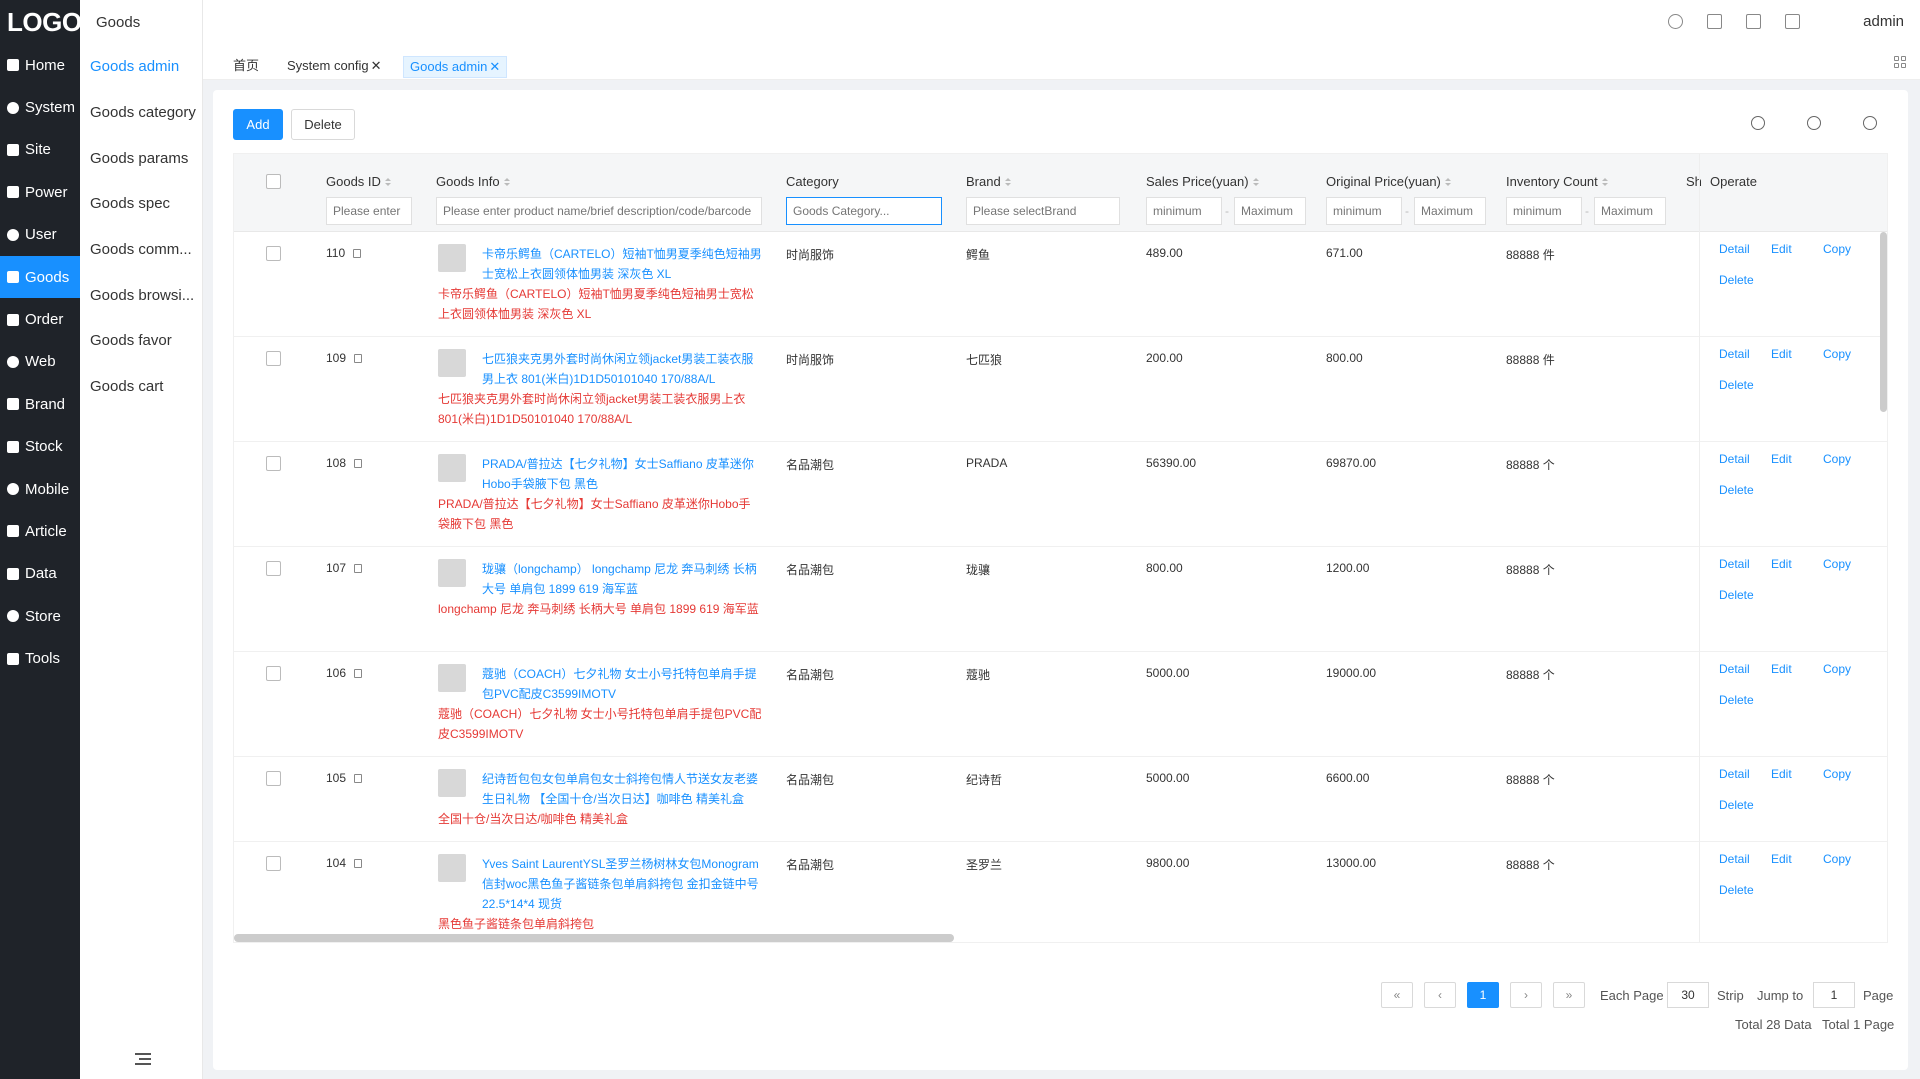  Describe the element at coordinates (1557, 181) in the screenshot. I see `col-inventory: Inventory Count` at that location.